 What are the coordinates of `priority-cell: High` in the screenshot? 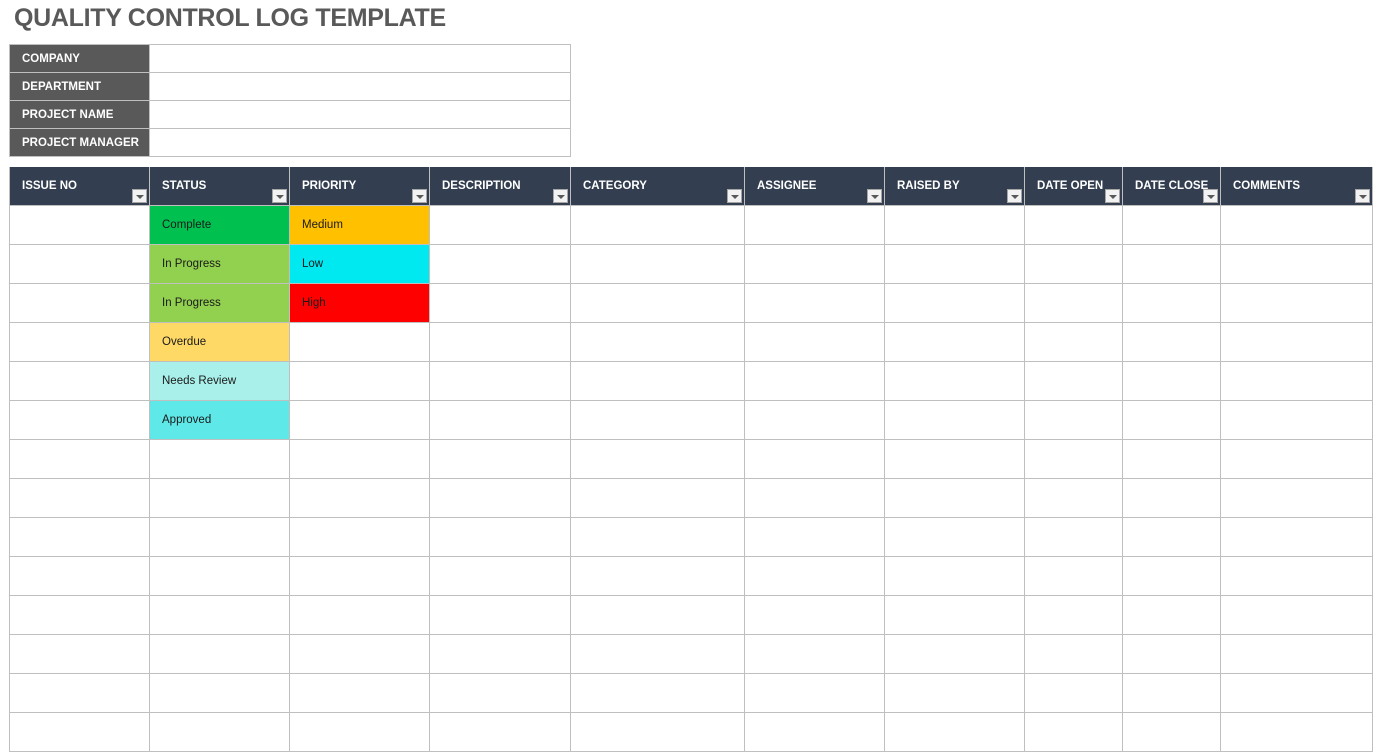 It's located at (359, 303).